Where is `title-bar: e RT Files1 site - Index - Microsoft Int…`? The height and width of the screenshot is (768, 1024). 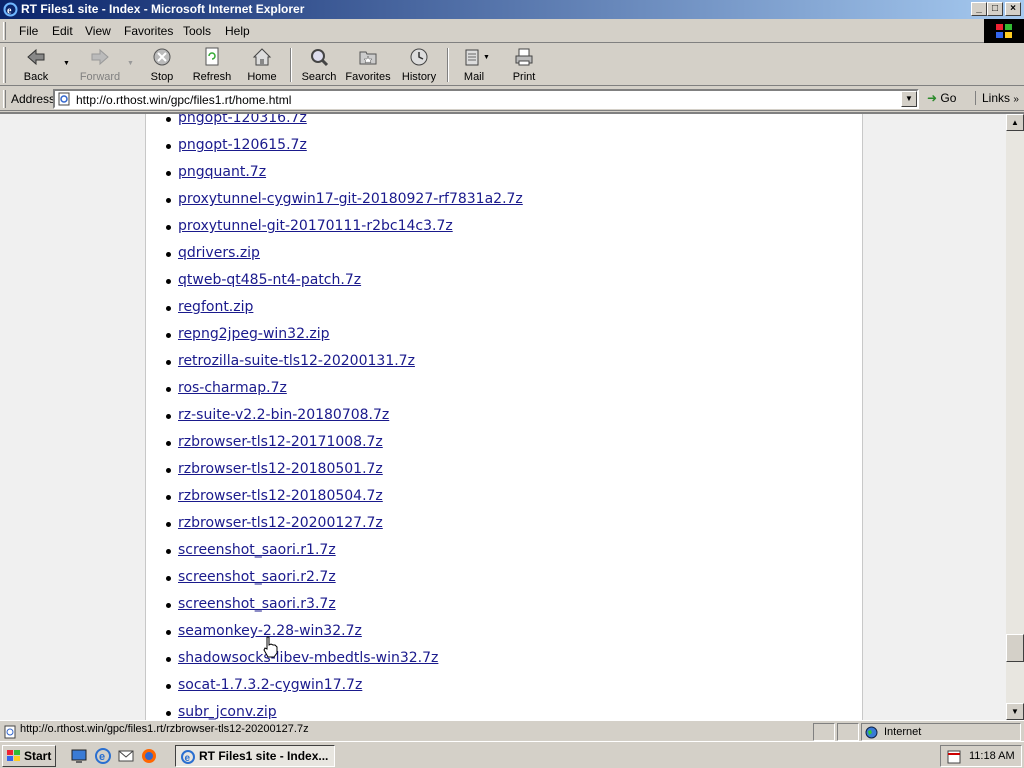 title-bar: e RT Files1 site - Index - Microsoft Int… is located at coordinates (512, 9).